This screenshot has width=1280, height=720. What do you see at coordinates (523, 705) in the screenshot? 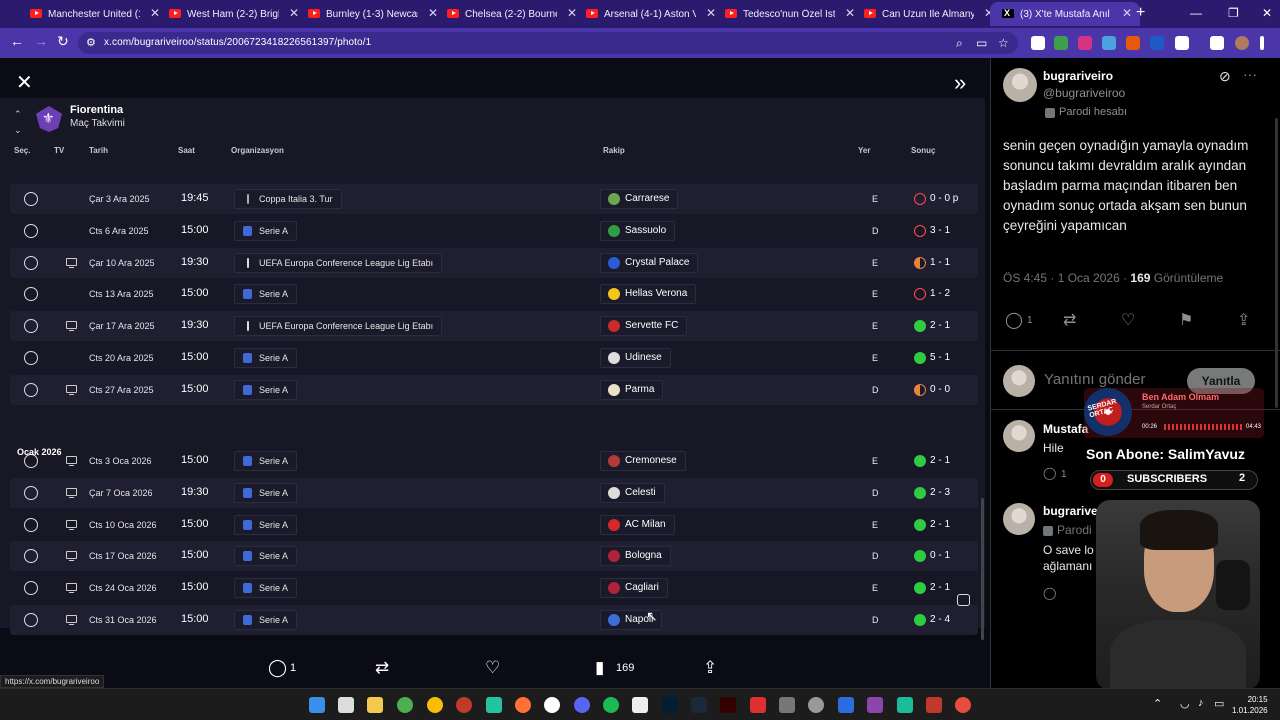
I see `firefox-icon` at bounding box center [523, 705].